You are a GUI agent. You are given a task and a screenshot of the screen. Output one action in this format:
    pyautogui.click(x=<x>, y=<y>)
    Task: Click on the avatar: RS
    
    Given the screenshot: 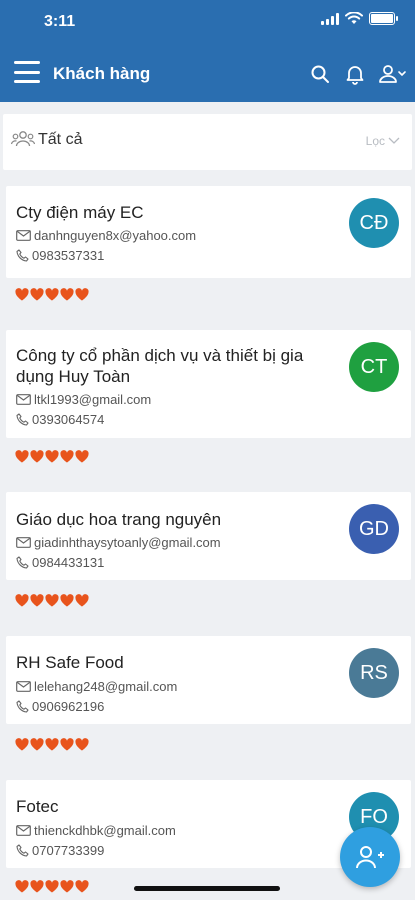 What is the action you would take?
    pyautogui.click(x=374, y=673)
    